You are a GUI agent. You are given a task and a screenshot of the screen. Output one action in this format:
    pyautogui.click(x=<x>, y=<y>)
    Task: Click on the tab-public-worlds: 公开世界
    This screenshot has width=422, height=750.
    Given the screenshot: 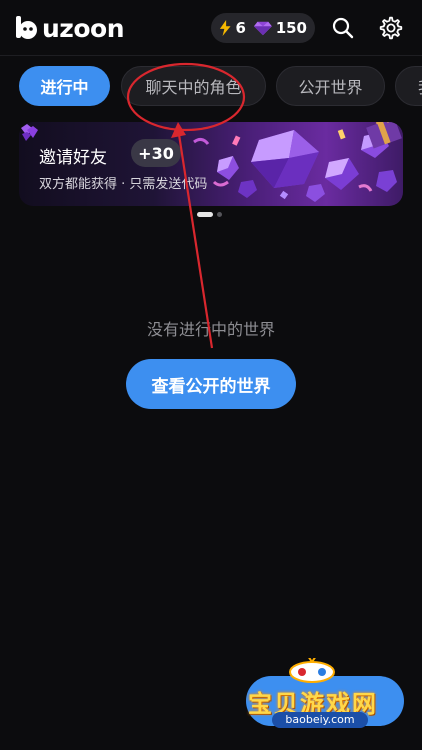 What is the action you would take?
    pyautogui.click(x=330, y=86)
    